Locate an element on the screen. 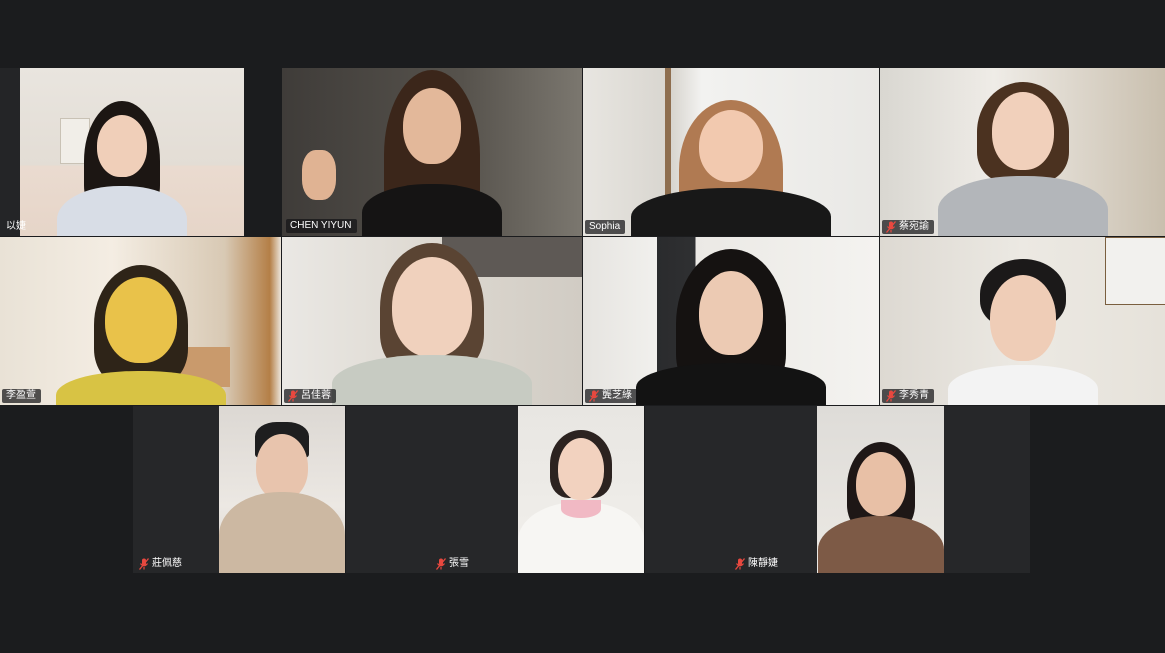  participant-nametag: 以婕 is located at coordinates (16, 227).